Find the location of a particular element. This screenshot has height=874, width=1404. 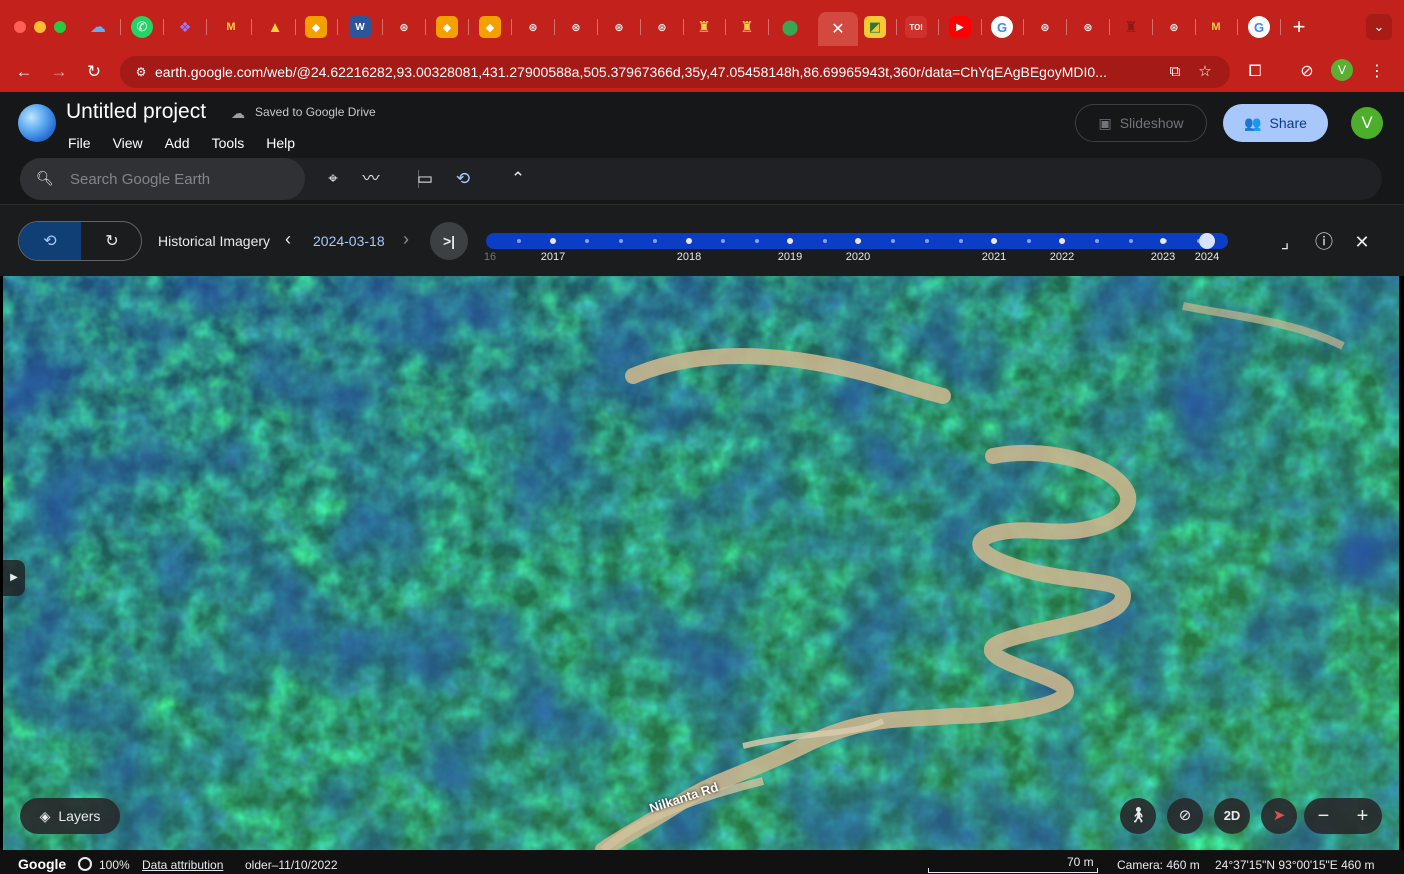

historical-imagery-toggle-icon: ⟲ is located at coordinates (50, 241).